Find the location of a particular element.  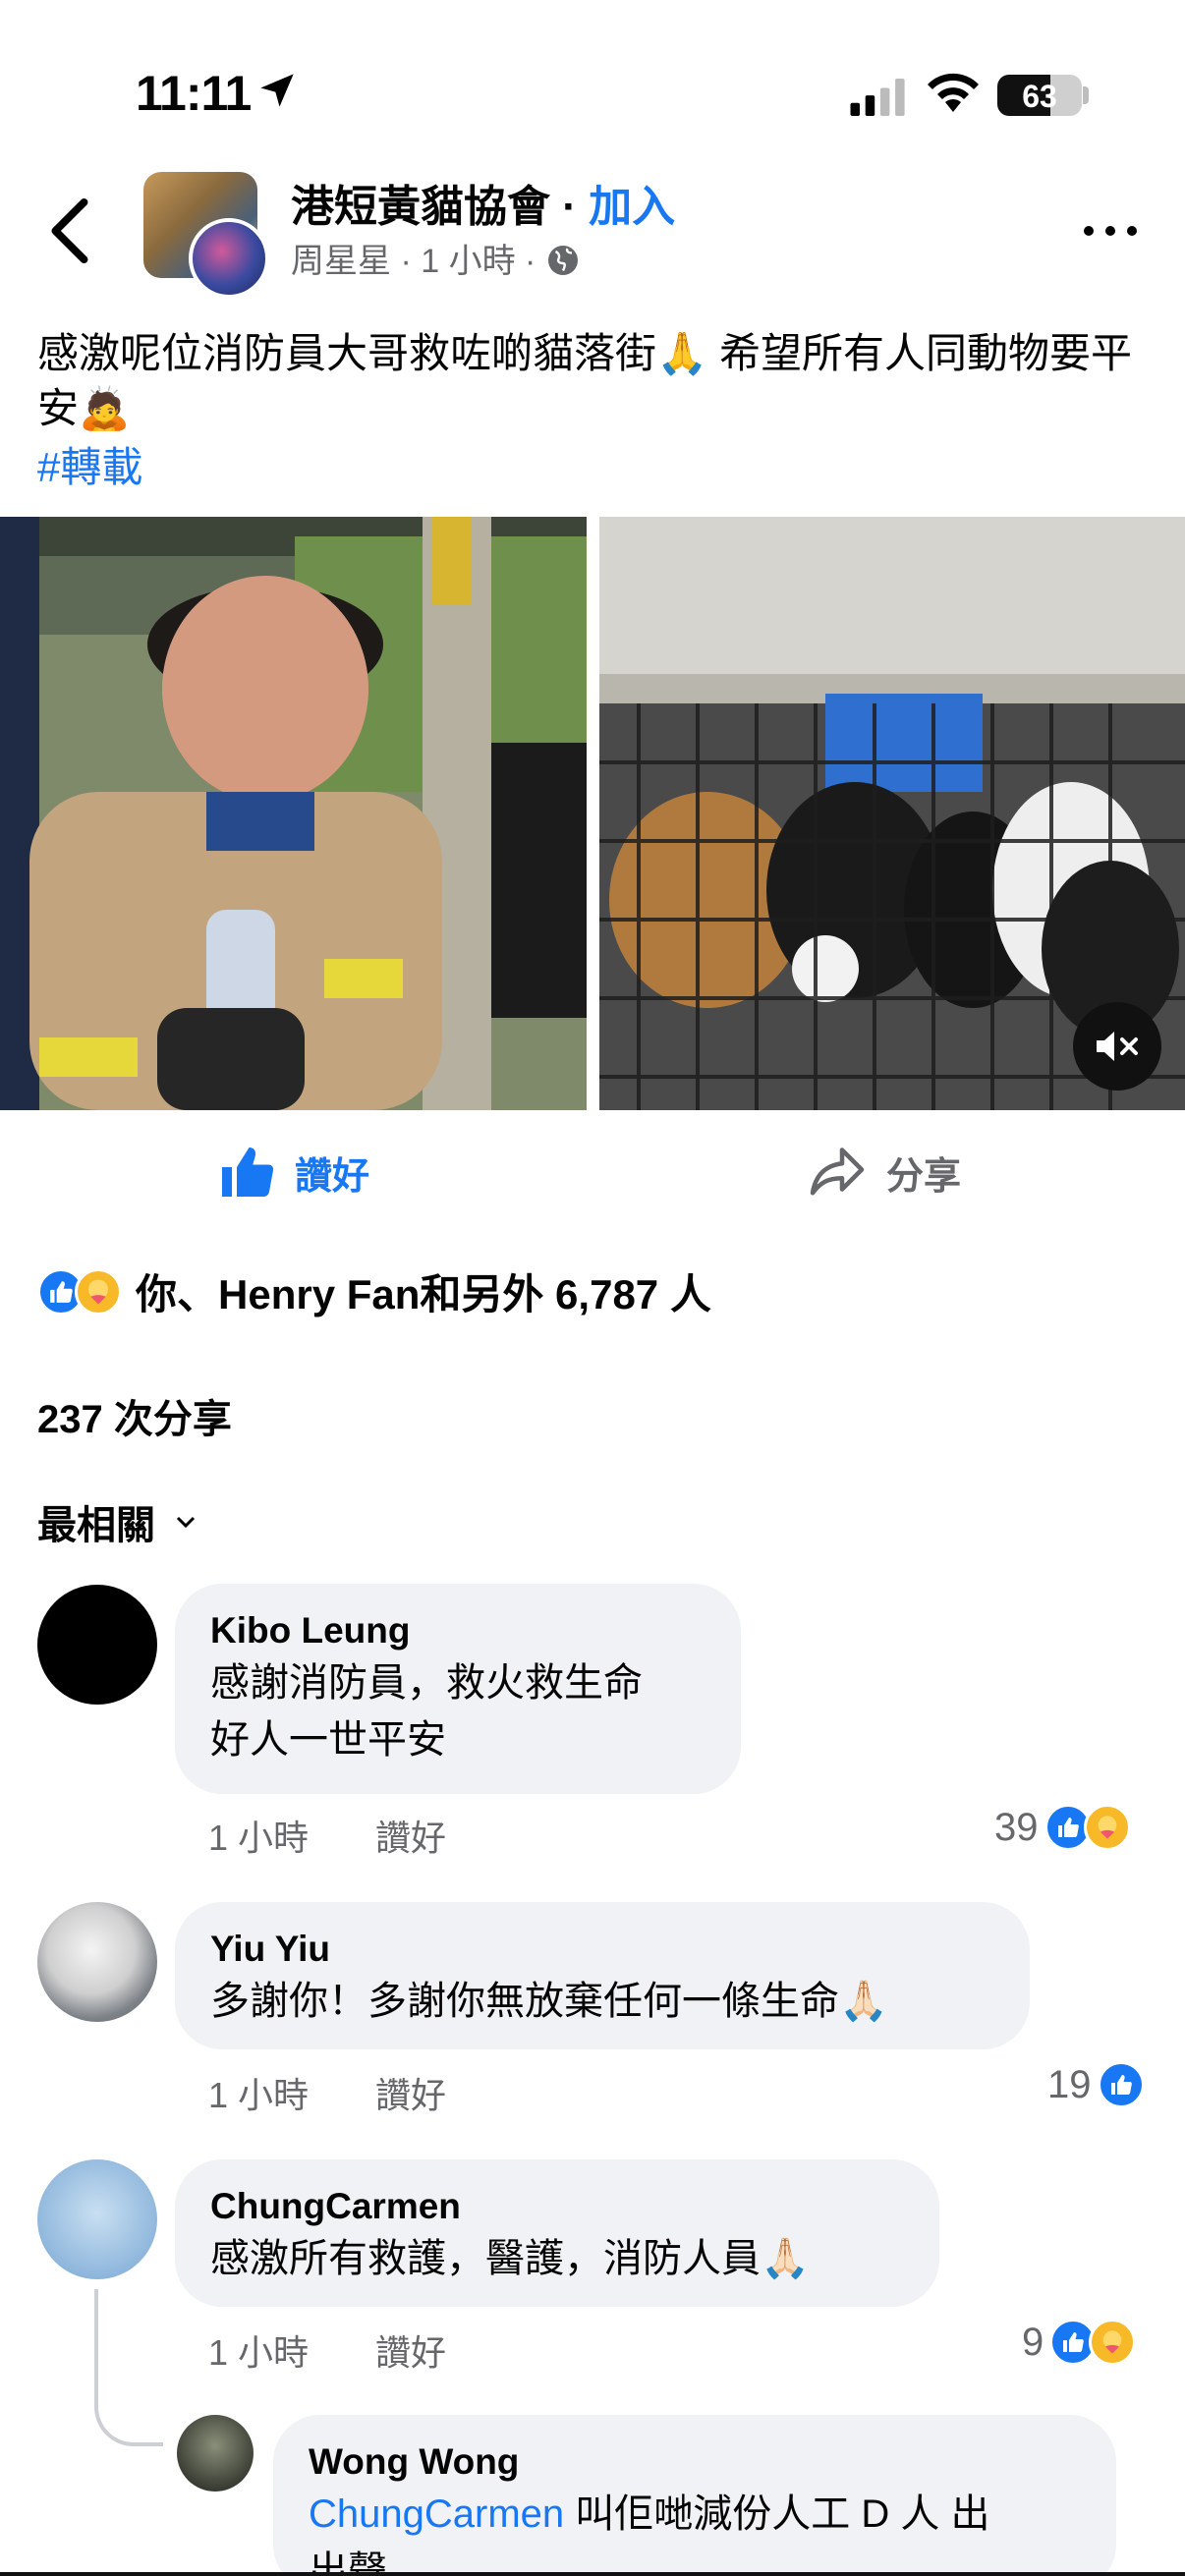

status-time: 11:11 is located at coordinates (194, 93).